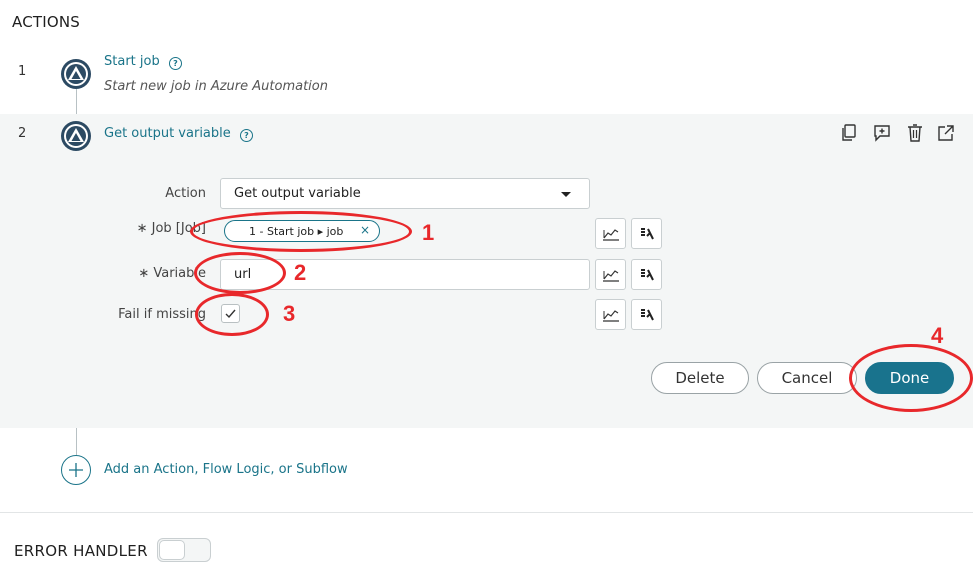 The width and height of the screenshot is (973, 562). What do you see at coordinates (22, 71) in the screenshot?
I see `step-number: 1` at bounding box center [22, 71].